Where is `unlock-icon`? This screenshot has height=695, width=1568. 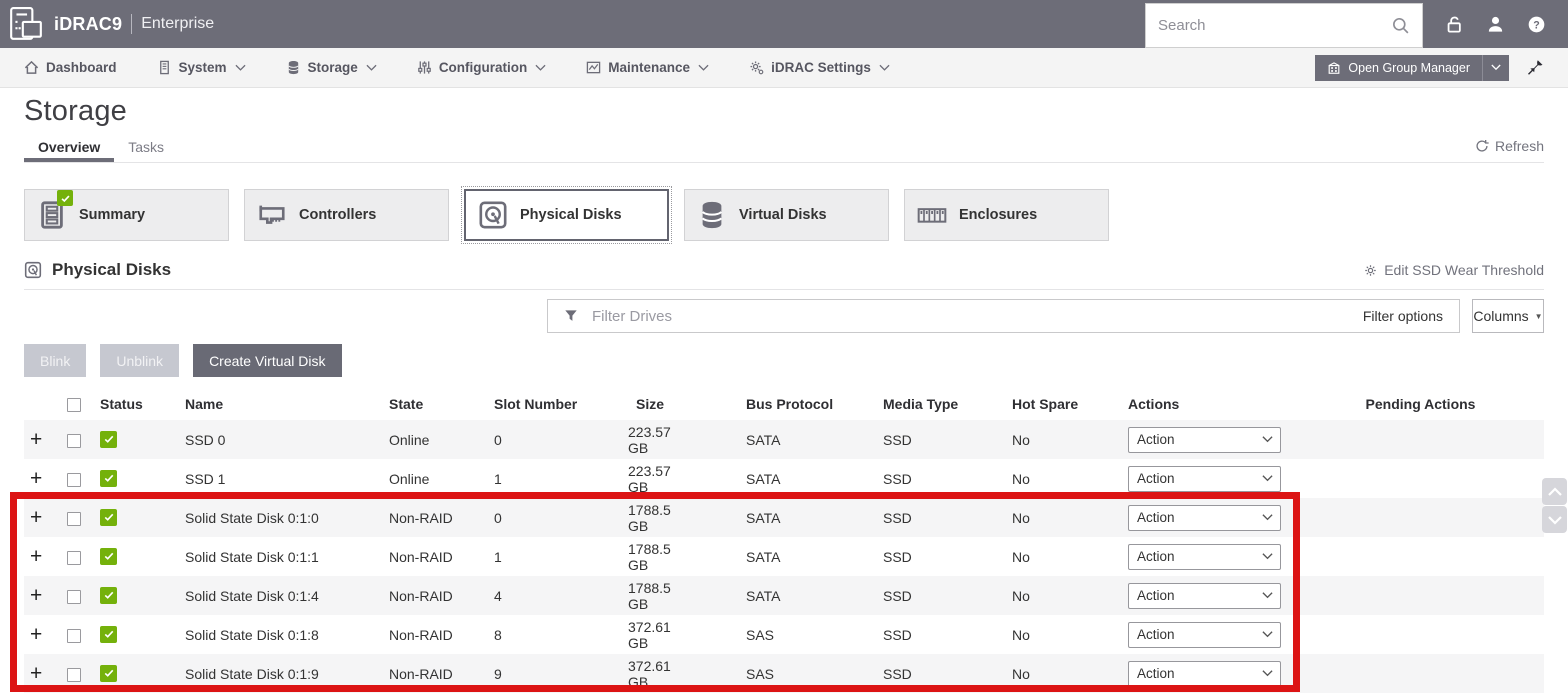
unlock-icon is located at coordinates (1454, 24).